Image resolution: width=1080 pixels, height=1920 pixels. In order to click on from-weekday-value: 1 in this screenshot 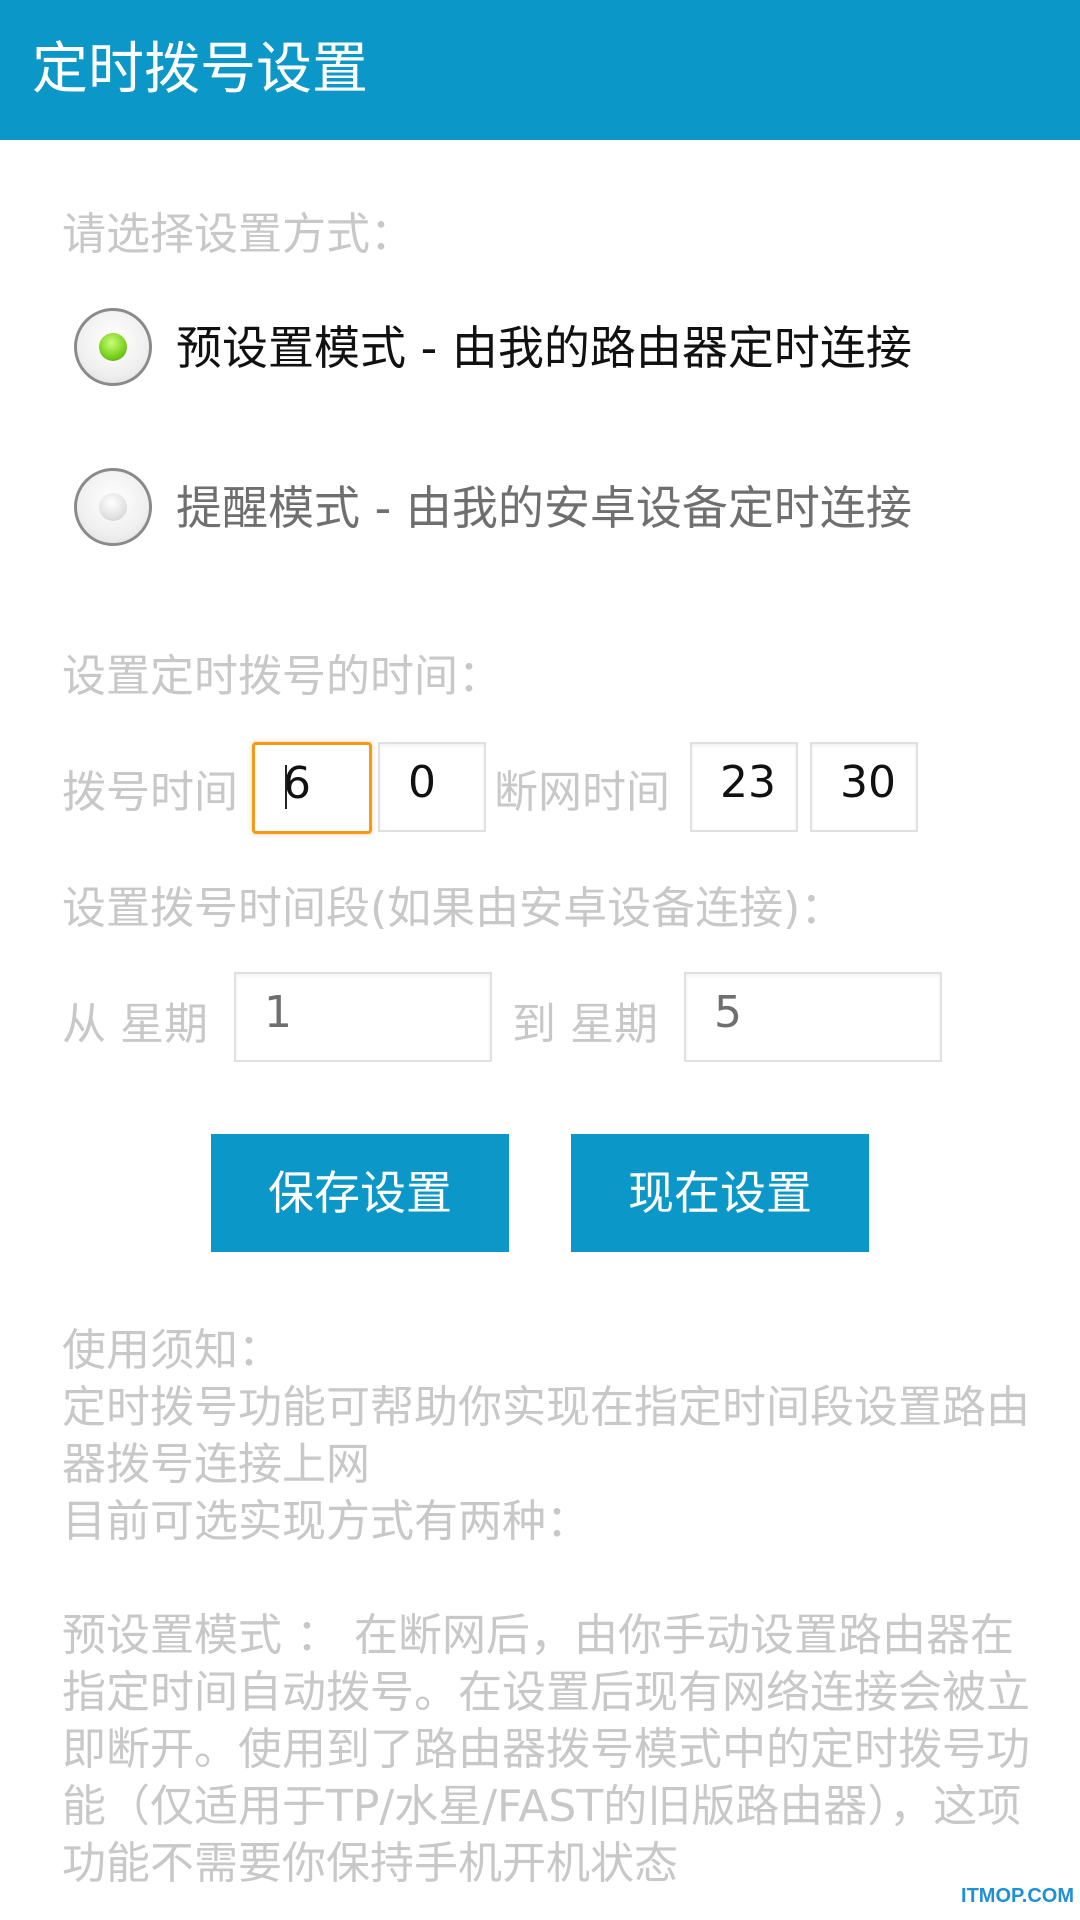, I will do `click(278, 1012)`.